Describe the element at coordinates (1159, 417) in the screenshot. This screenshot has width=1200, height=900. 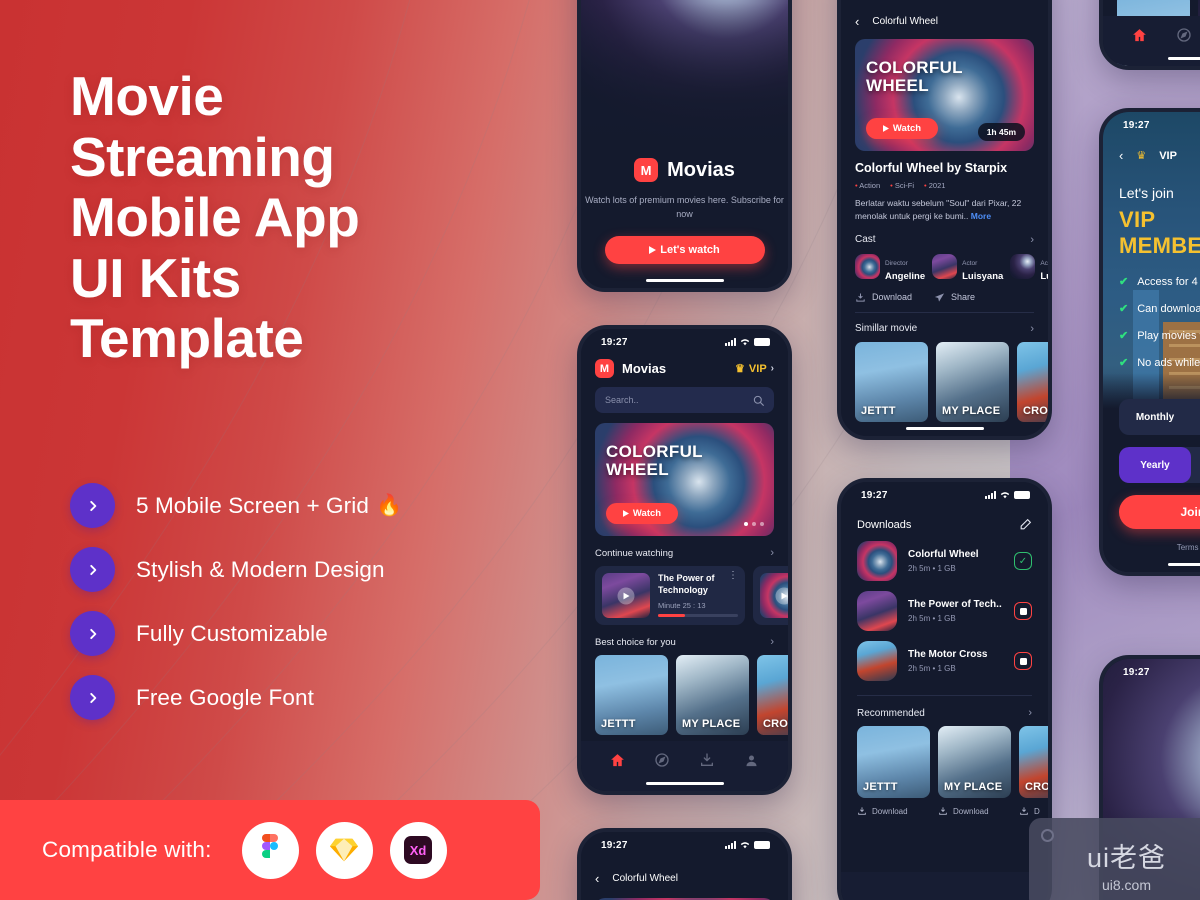
I see `plan-monthly: Monthly $25` at that location.